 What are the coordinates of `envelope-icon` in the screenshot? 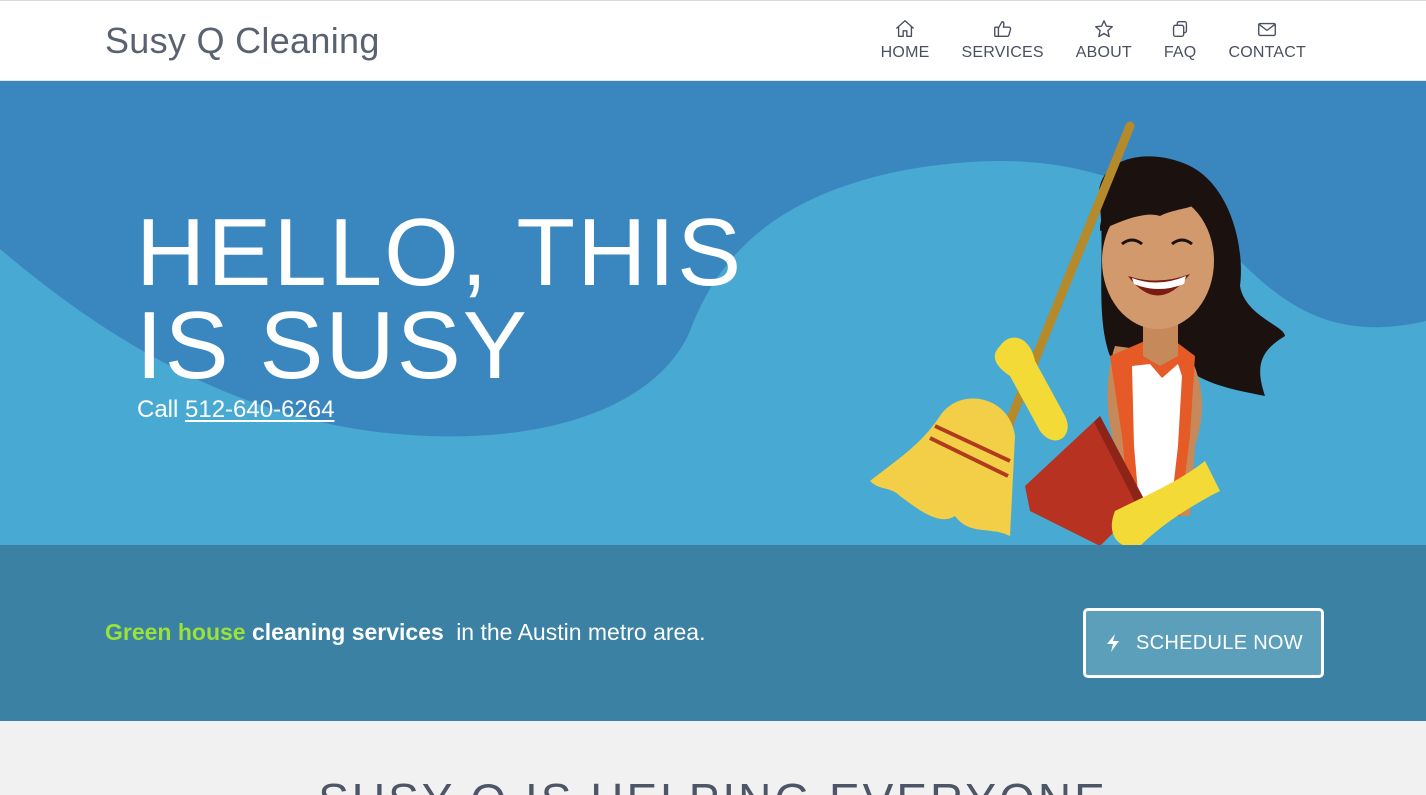 It's located at (1267, 29).